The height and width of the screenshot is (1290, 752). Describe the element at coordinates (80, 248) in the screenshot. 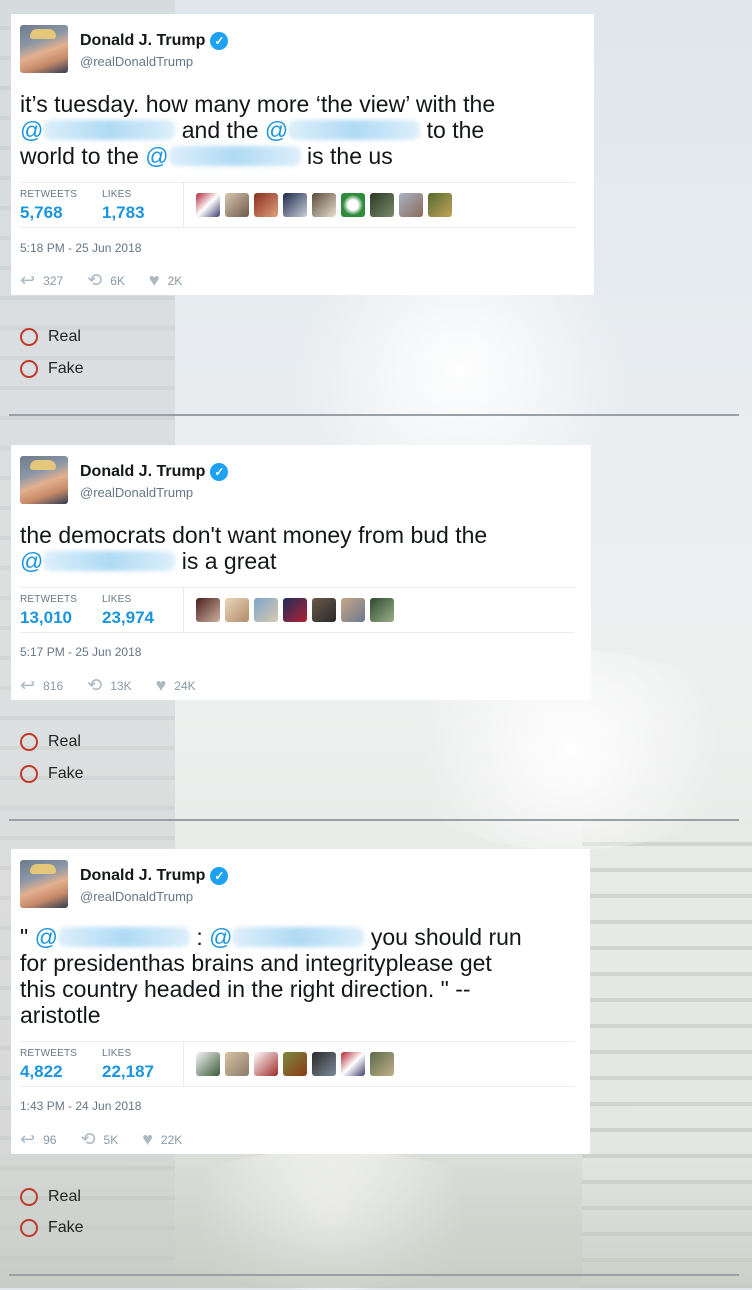

I see `tweet-timestamp: 5:18 PM - 25 Jun 2018` at that location.